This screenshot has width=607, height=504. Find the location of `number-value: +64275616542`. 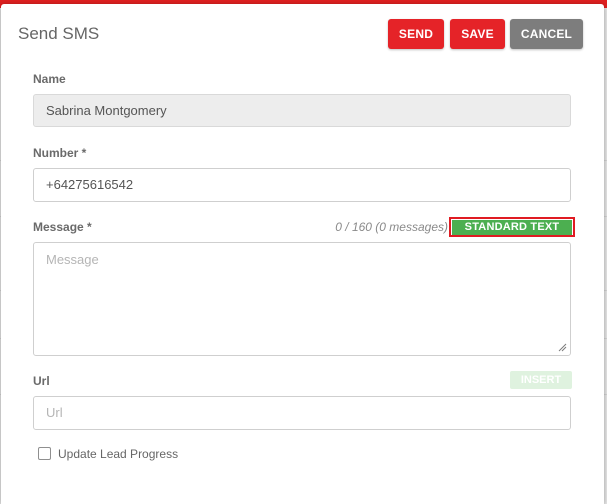

number-value: +64275616542 is located at coordinates (90, 184).